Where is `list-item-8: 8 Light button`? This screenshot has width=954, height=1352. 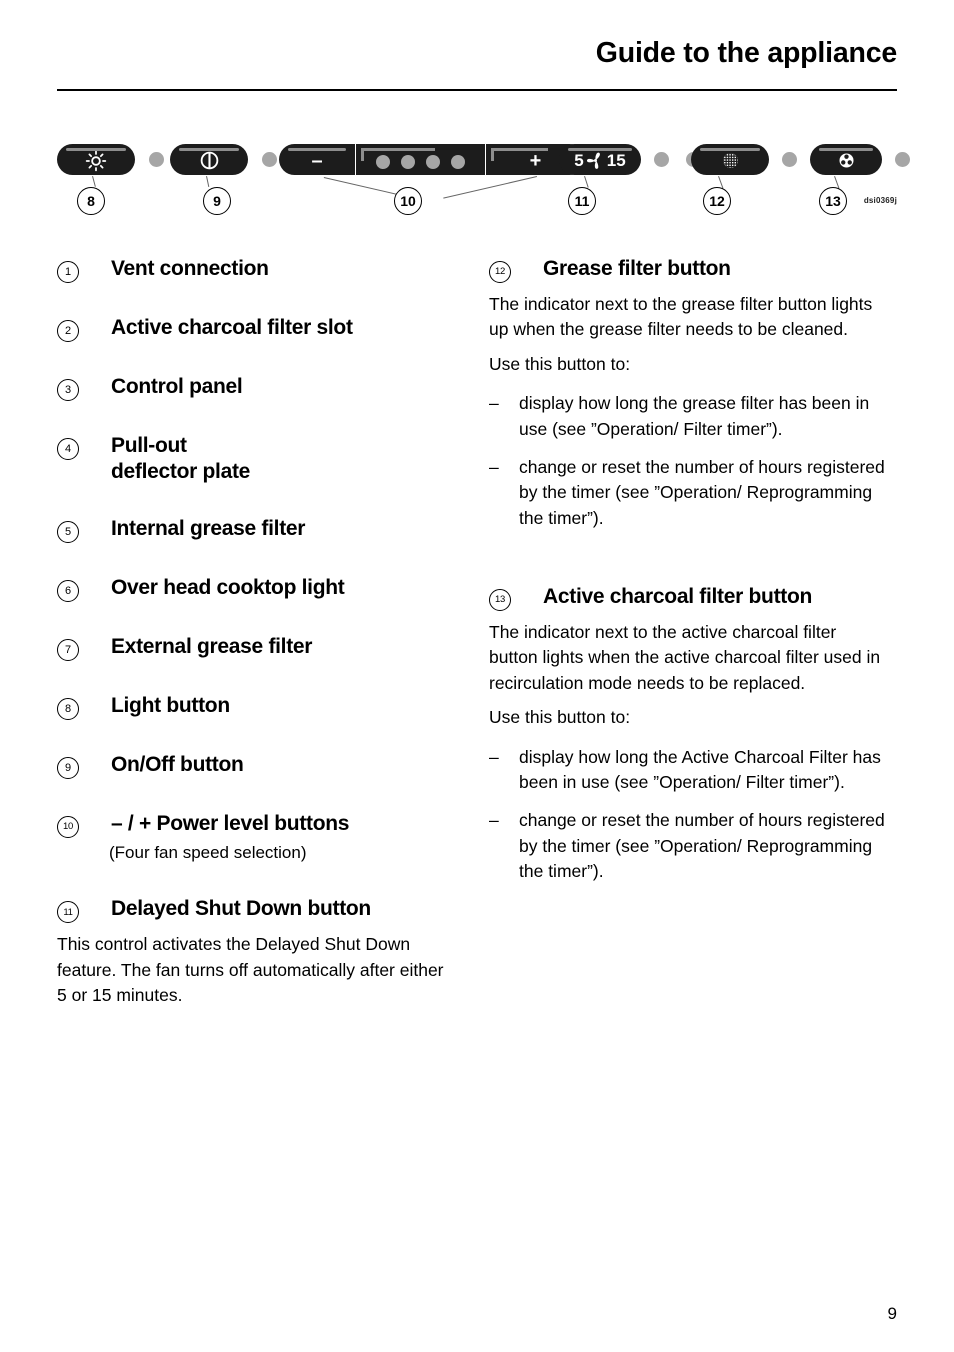 list-item-8: 8 Light button is located at coordinates (257, 707).